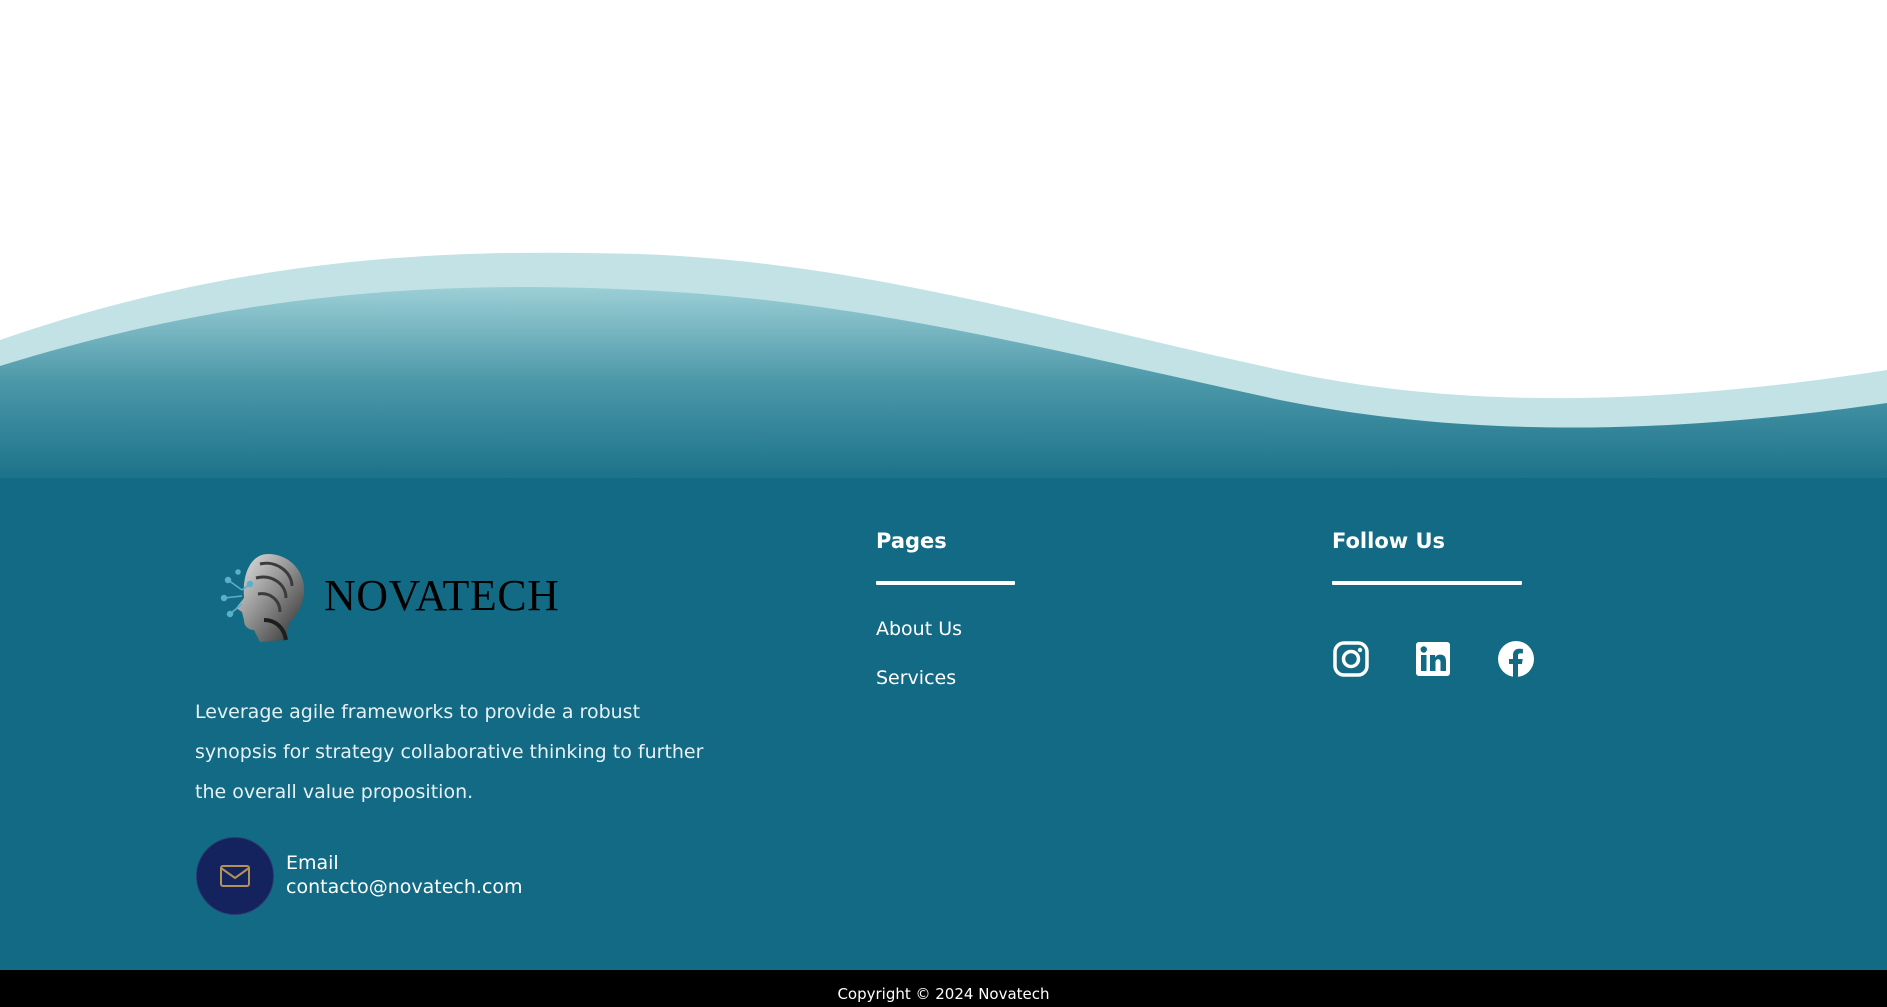 The image size is (1887, 1007). I want to click on pages-heading: Pages, so click(911, 541).